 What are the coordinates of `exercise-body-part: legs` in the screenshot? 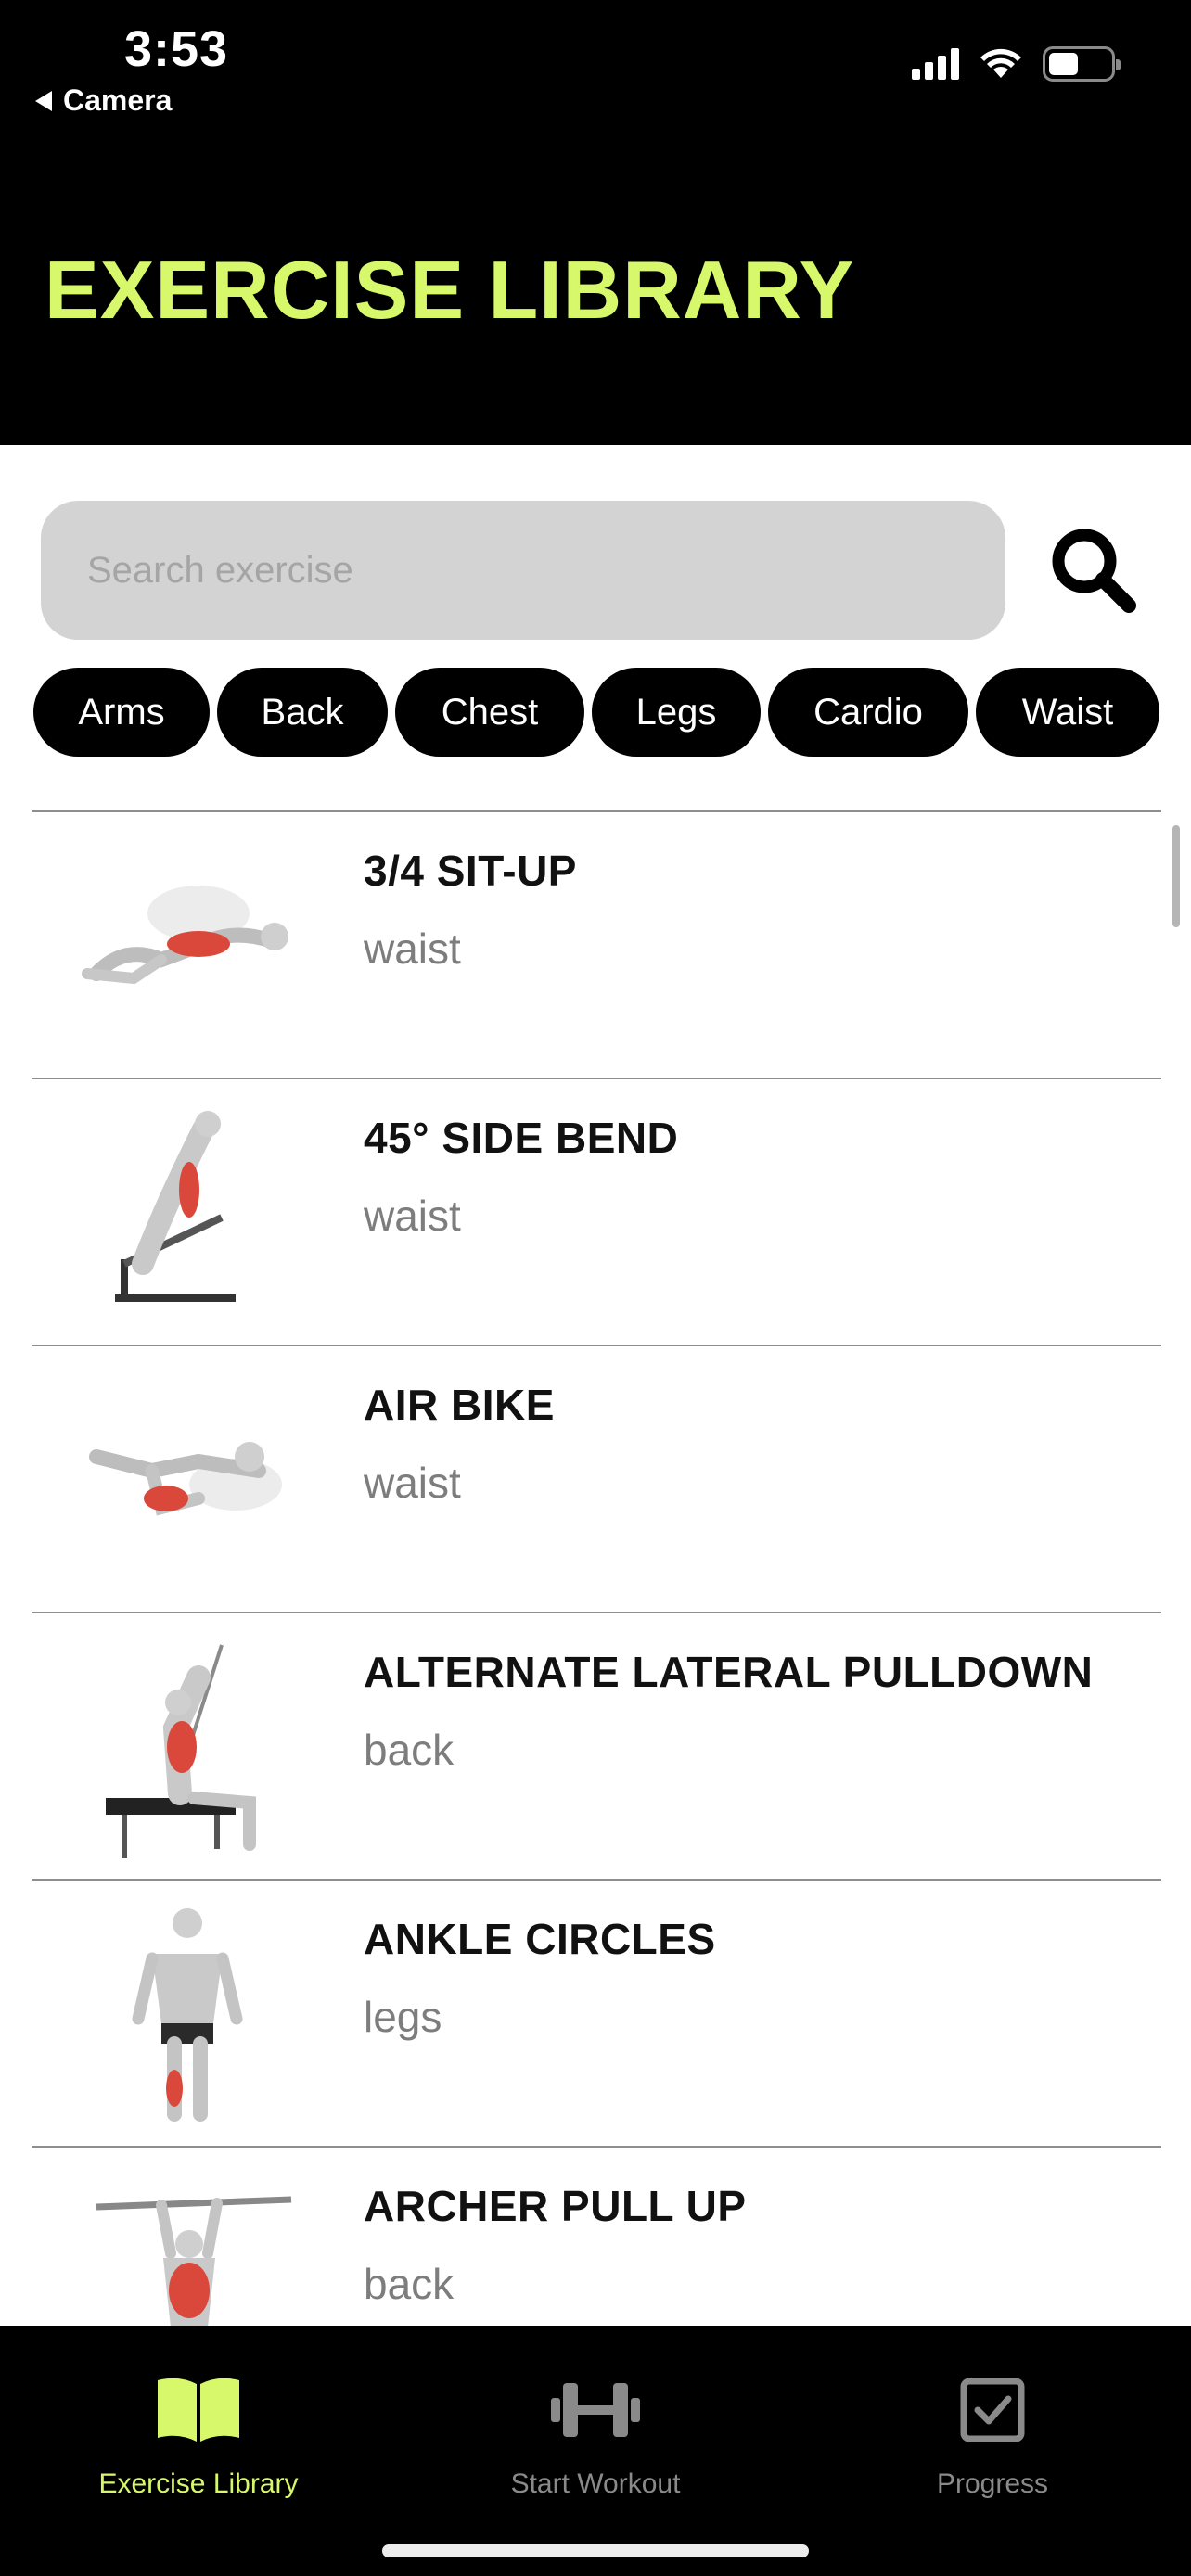 It's located at (403, 2017).